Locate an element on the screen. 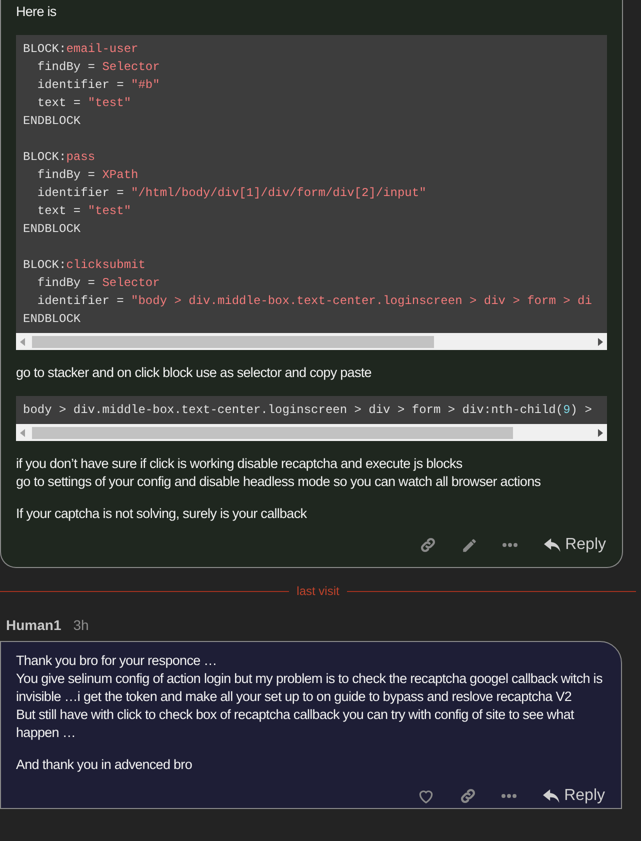 The height and width of the screenshot is (841, 641). last-visit-label: last visit is located at coordinates (318, 591).